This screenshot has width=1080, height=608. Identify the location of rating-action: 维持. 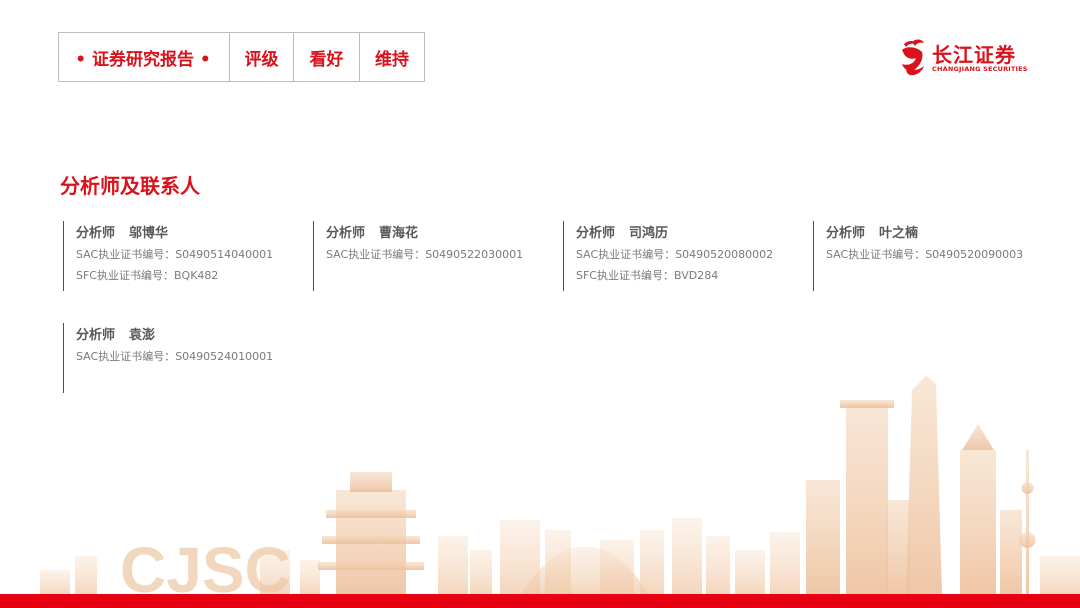
(391, 57).